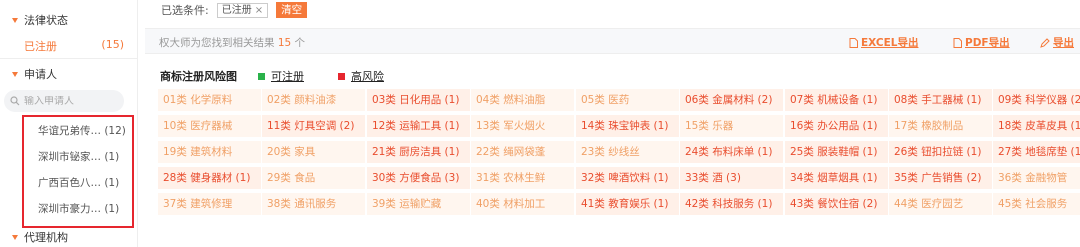 This screenshot has height=247, width=1080. What do you see at coordinates (367, 76) in the screenshot?
I see `legend-high-risk-label: 高风险` at bounding box center [367, 76].